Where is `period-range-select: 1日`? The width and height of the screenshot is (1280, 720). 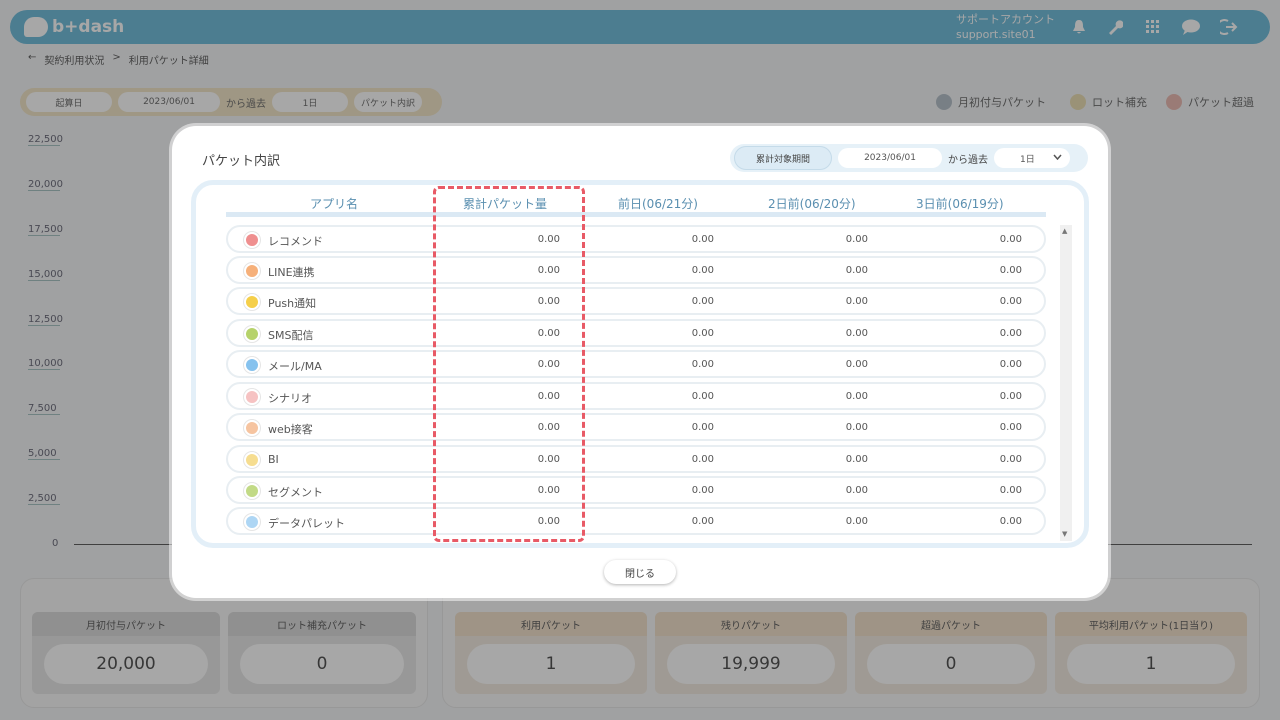
period-range-select: 1日 is located at coordinates (1032, 158).